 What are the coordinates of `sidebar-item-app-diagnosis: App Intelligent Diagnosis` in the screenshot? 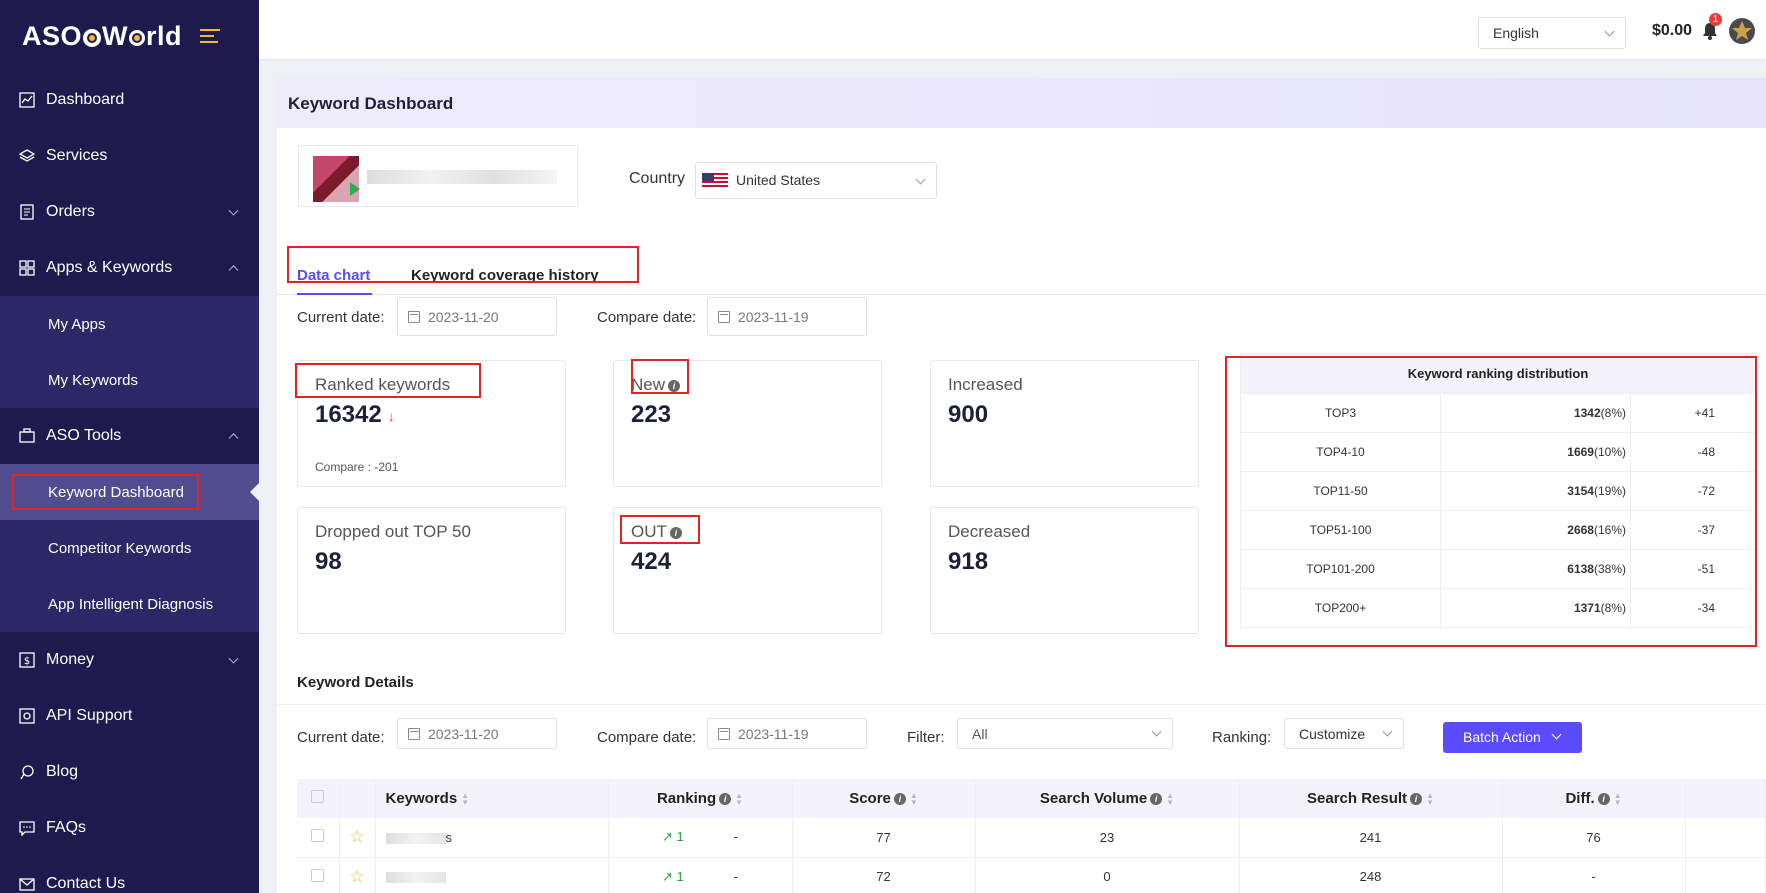 It's located at (129, 604).